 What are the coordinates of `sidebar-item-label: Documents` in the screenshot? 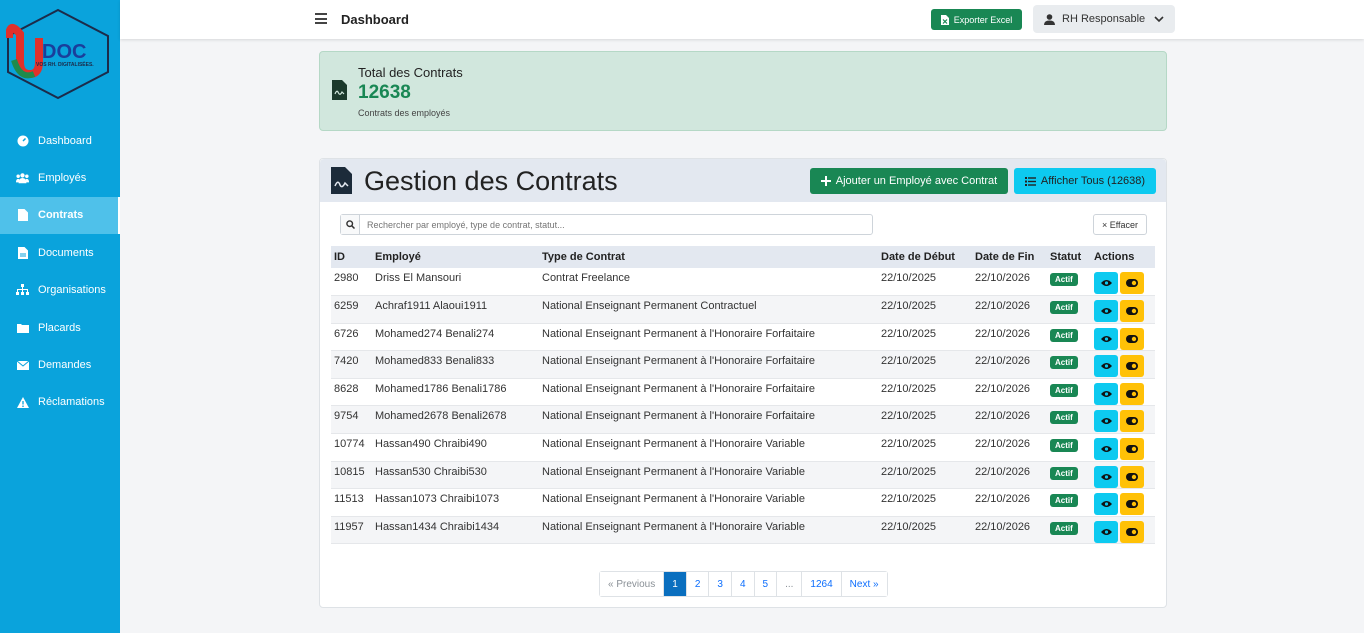 It's located at (66, 252).